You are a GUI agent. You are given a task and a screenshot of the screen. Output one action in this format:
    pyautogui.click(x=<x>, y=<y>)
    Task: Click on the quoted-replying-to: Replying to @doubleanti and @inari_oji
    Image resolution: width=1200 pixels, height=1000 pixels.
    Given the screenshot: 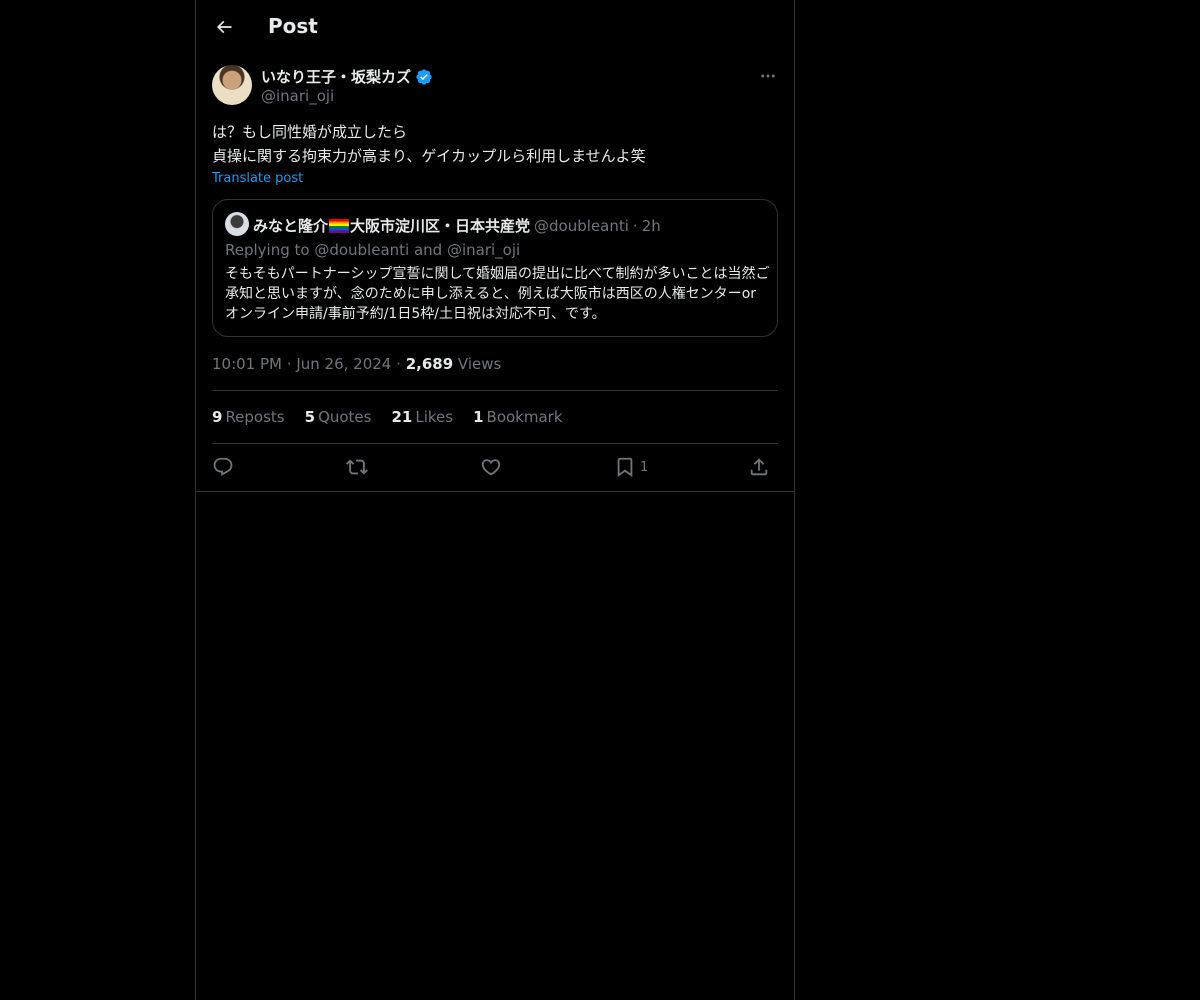 What is the action you would take?
    pyautogui.click(x=373, y=250)
    